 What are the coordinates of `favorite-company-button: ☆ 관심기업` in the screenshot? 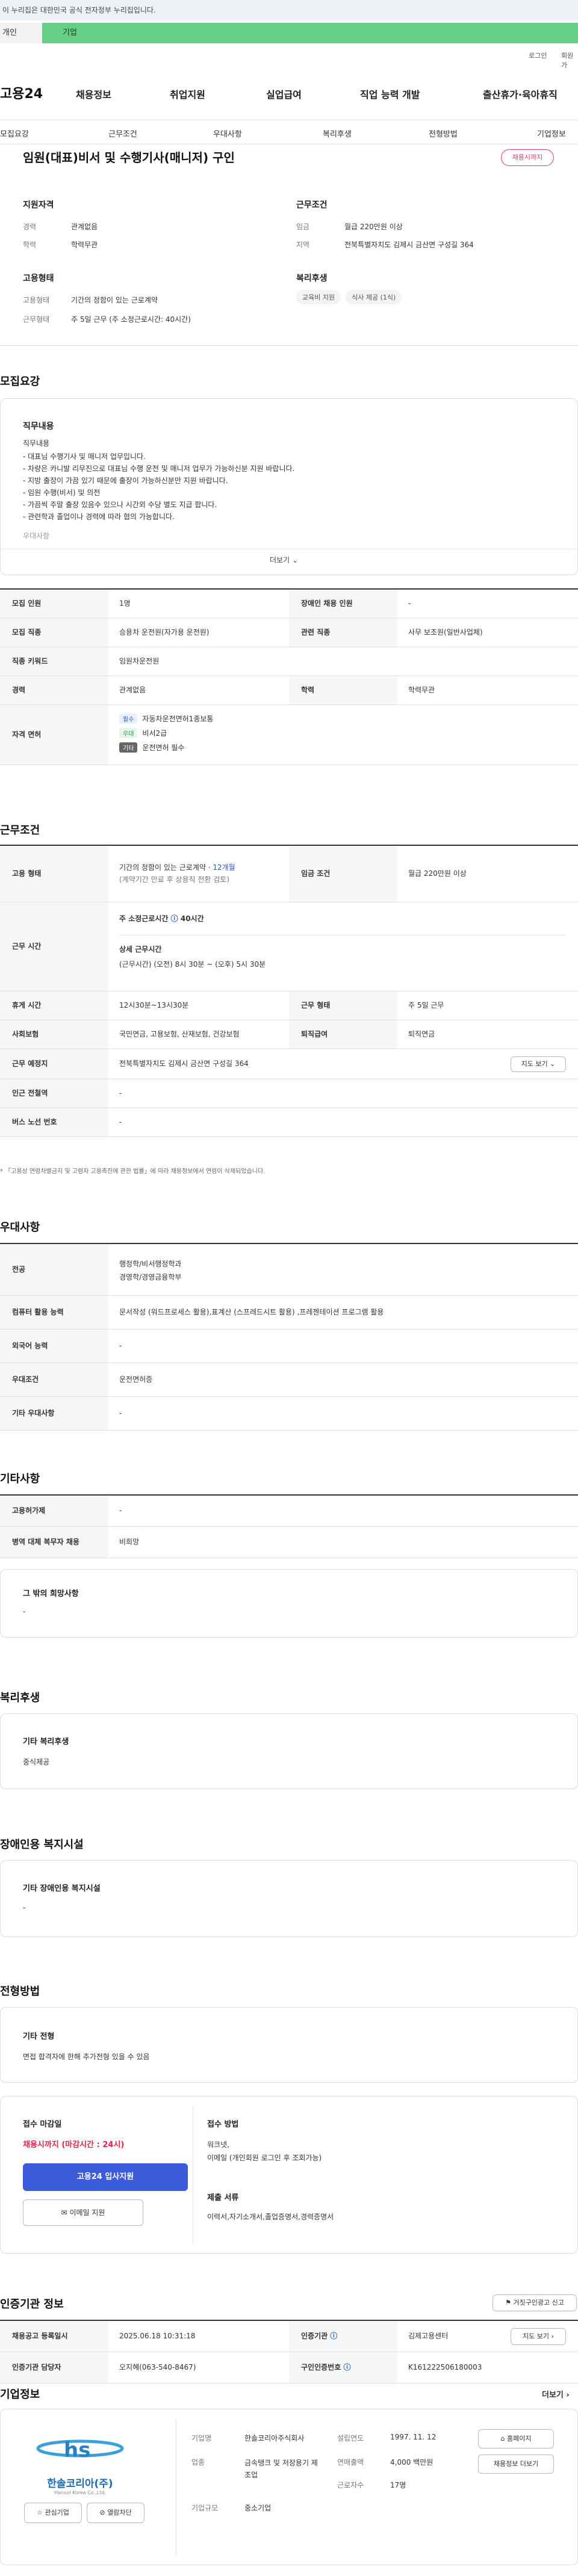 It's located at (53, 2513).